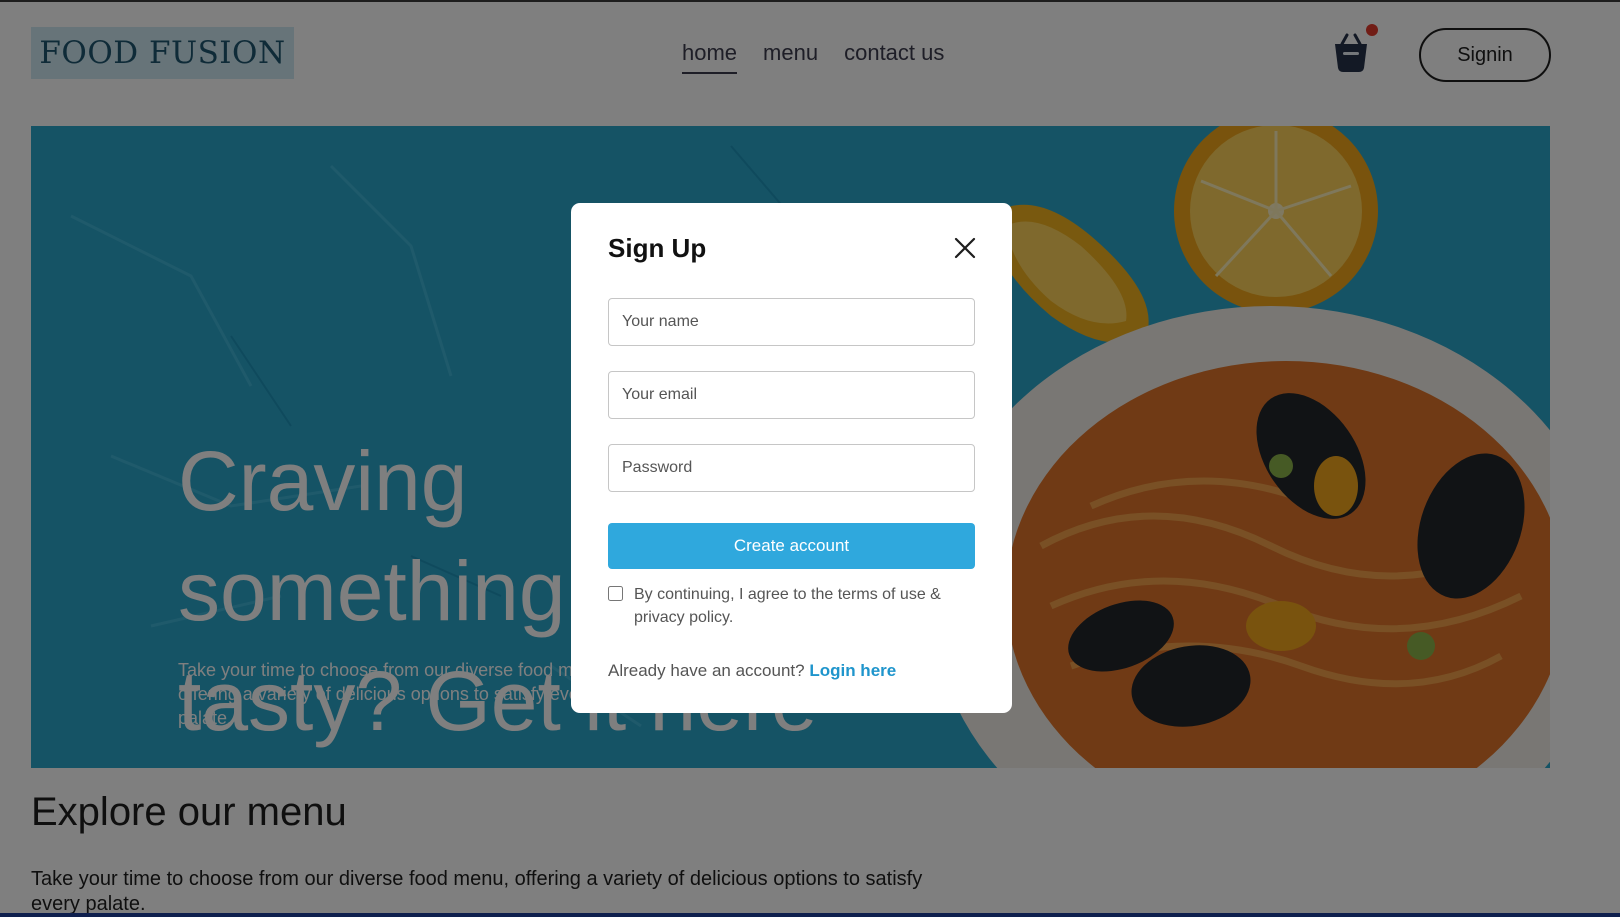 This screenshot has height=917, width=1620. Describe the element at coordinates (791, 546) in the screenshot. I see `create-account-button: Create account` at that location.